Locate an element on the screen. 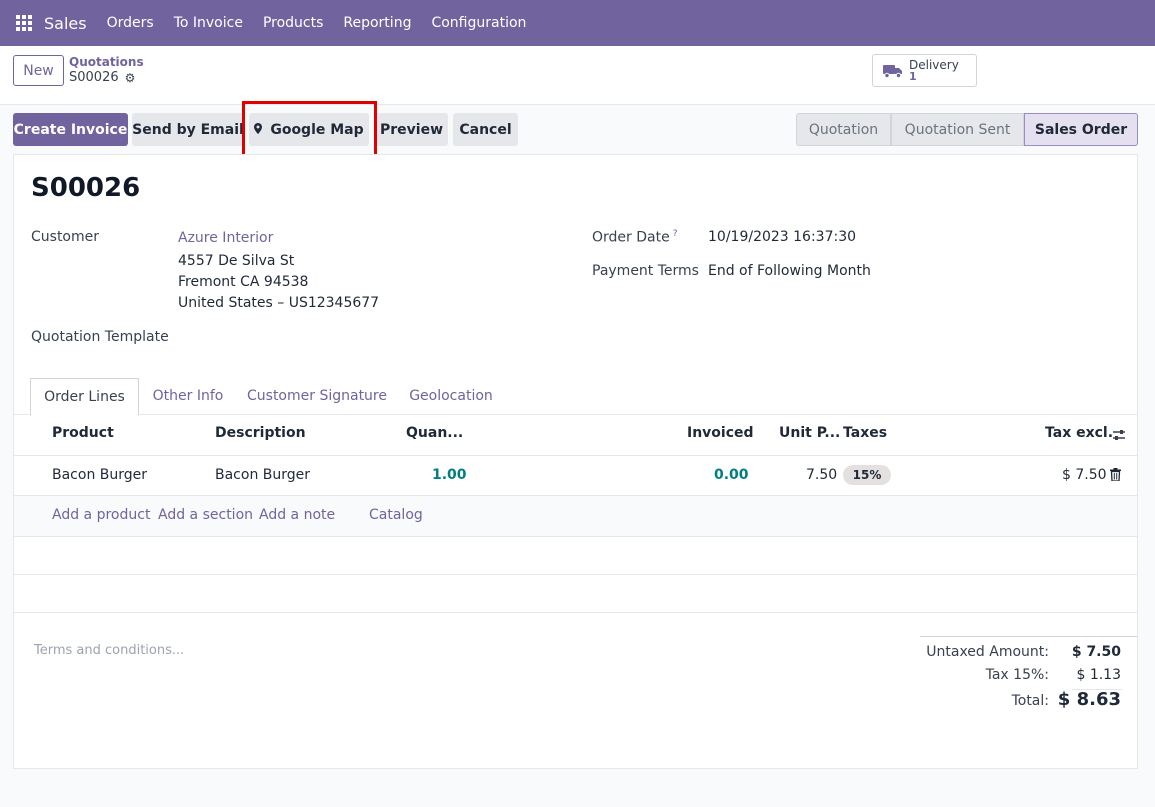  delivery-label: Delivery is located at coordinates (934, 64).